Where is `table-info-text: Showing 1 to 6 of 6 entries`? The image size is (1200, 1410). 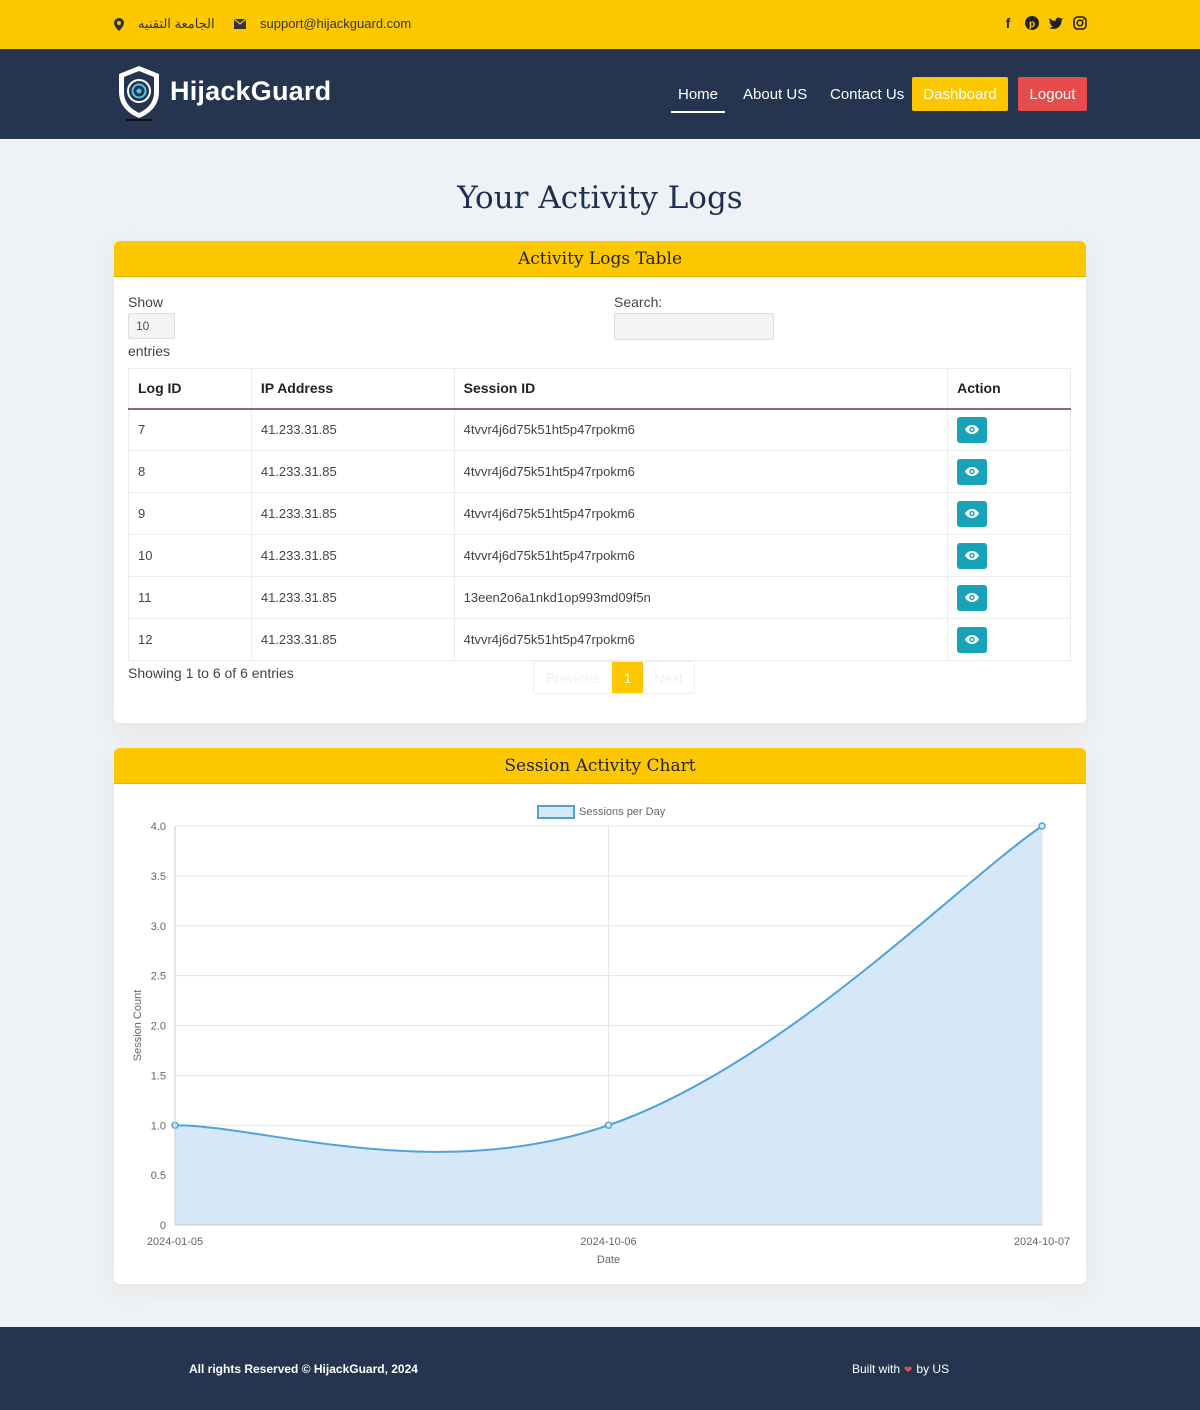
table-info-text: Showing 1 to 6 of 6 entries is located at coordinates (211, 673).